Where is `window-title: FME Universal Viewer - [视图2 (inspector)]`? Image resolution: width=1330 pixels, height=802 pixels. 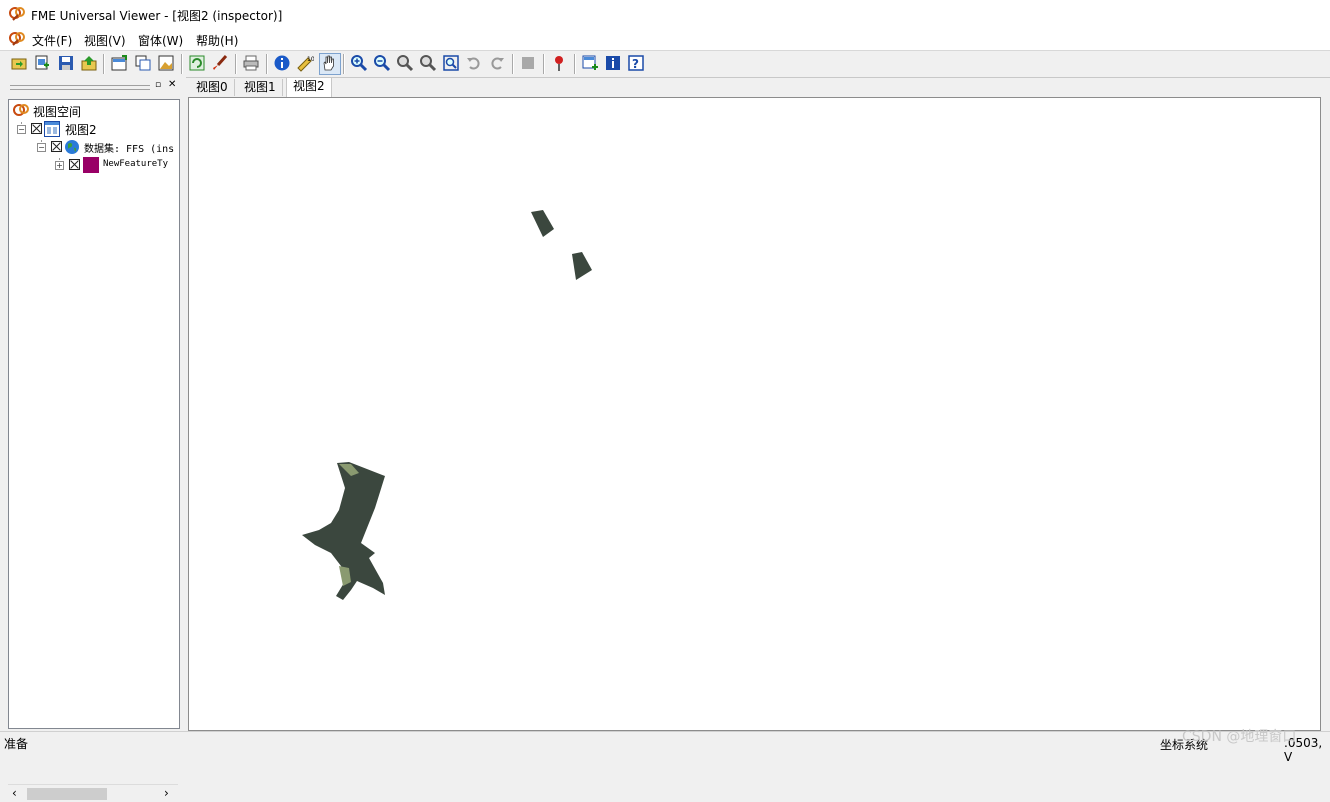 window-title: FME Universal Viewer - [视图2 (inspector)] is located at coordinates (157, 16).